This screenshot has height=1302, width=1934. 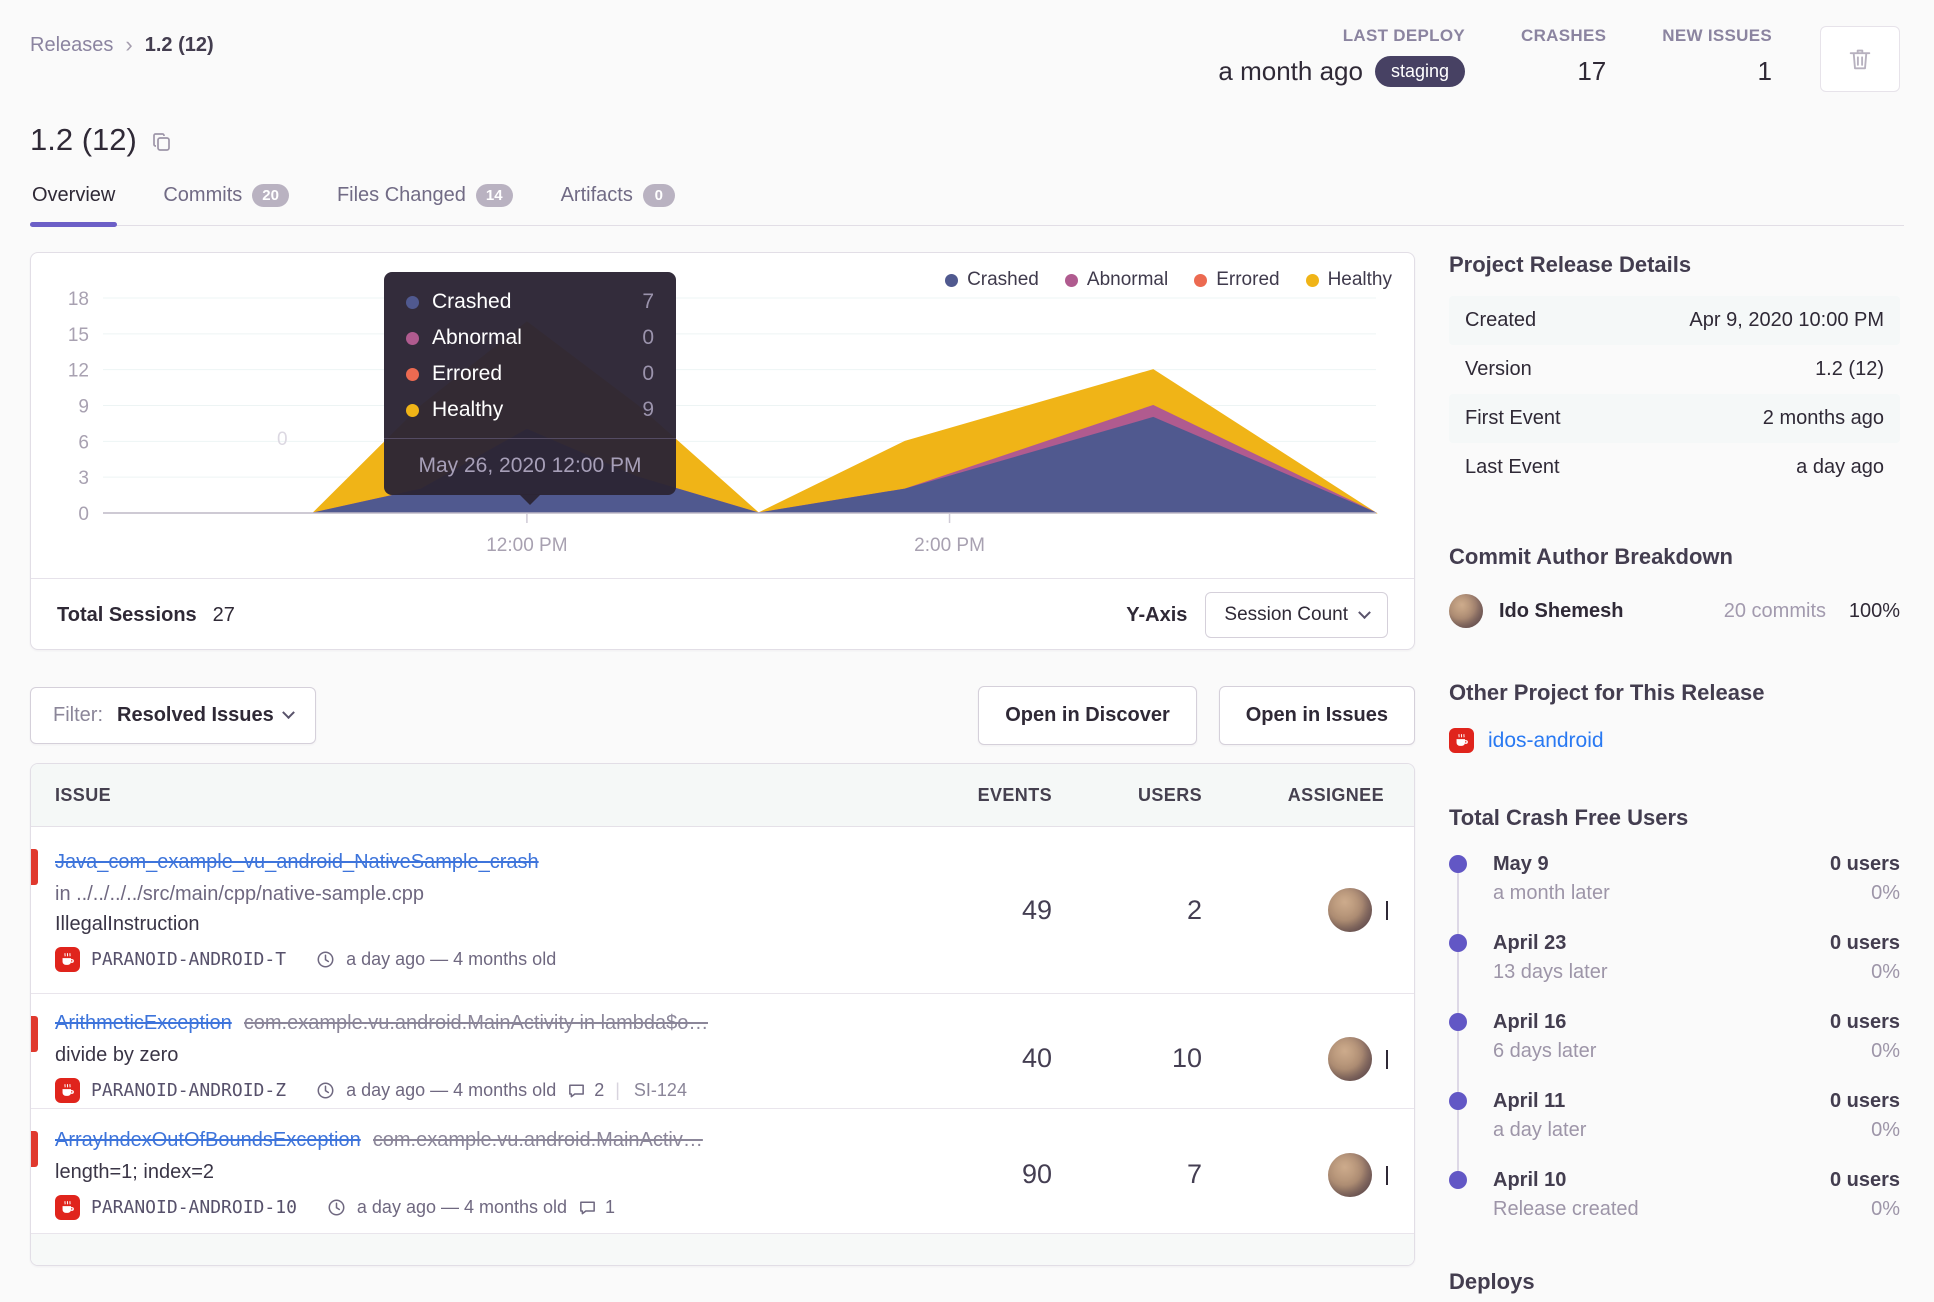 I want to click on detail-row-first-event: First Event 2 months ago, so click(x=1674, y=418).